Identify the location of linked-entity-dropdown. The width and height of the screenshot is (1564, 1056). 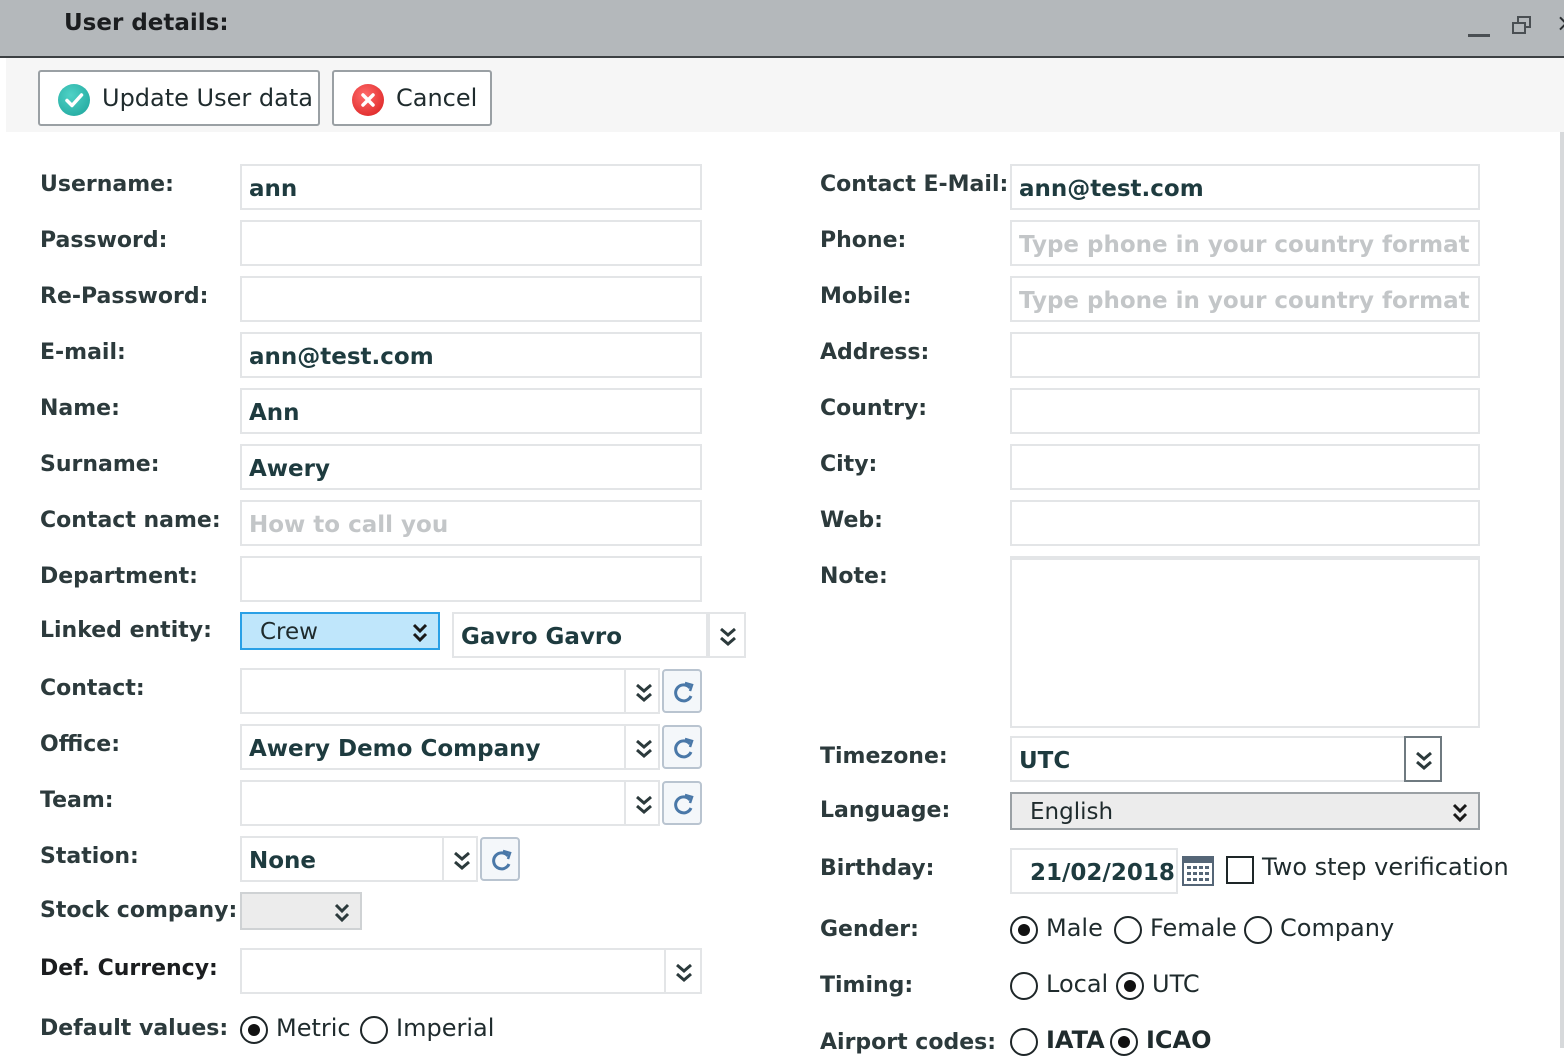
(727, 635).